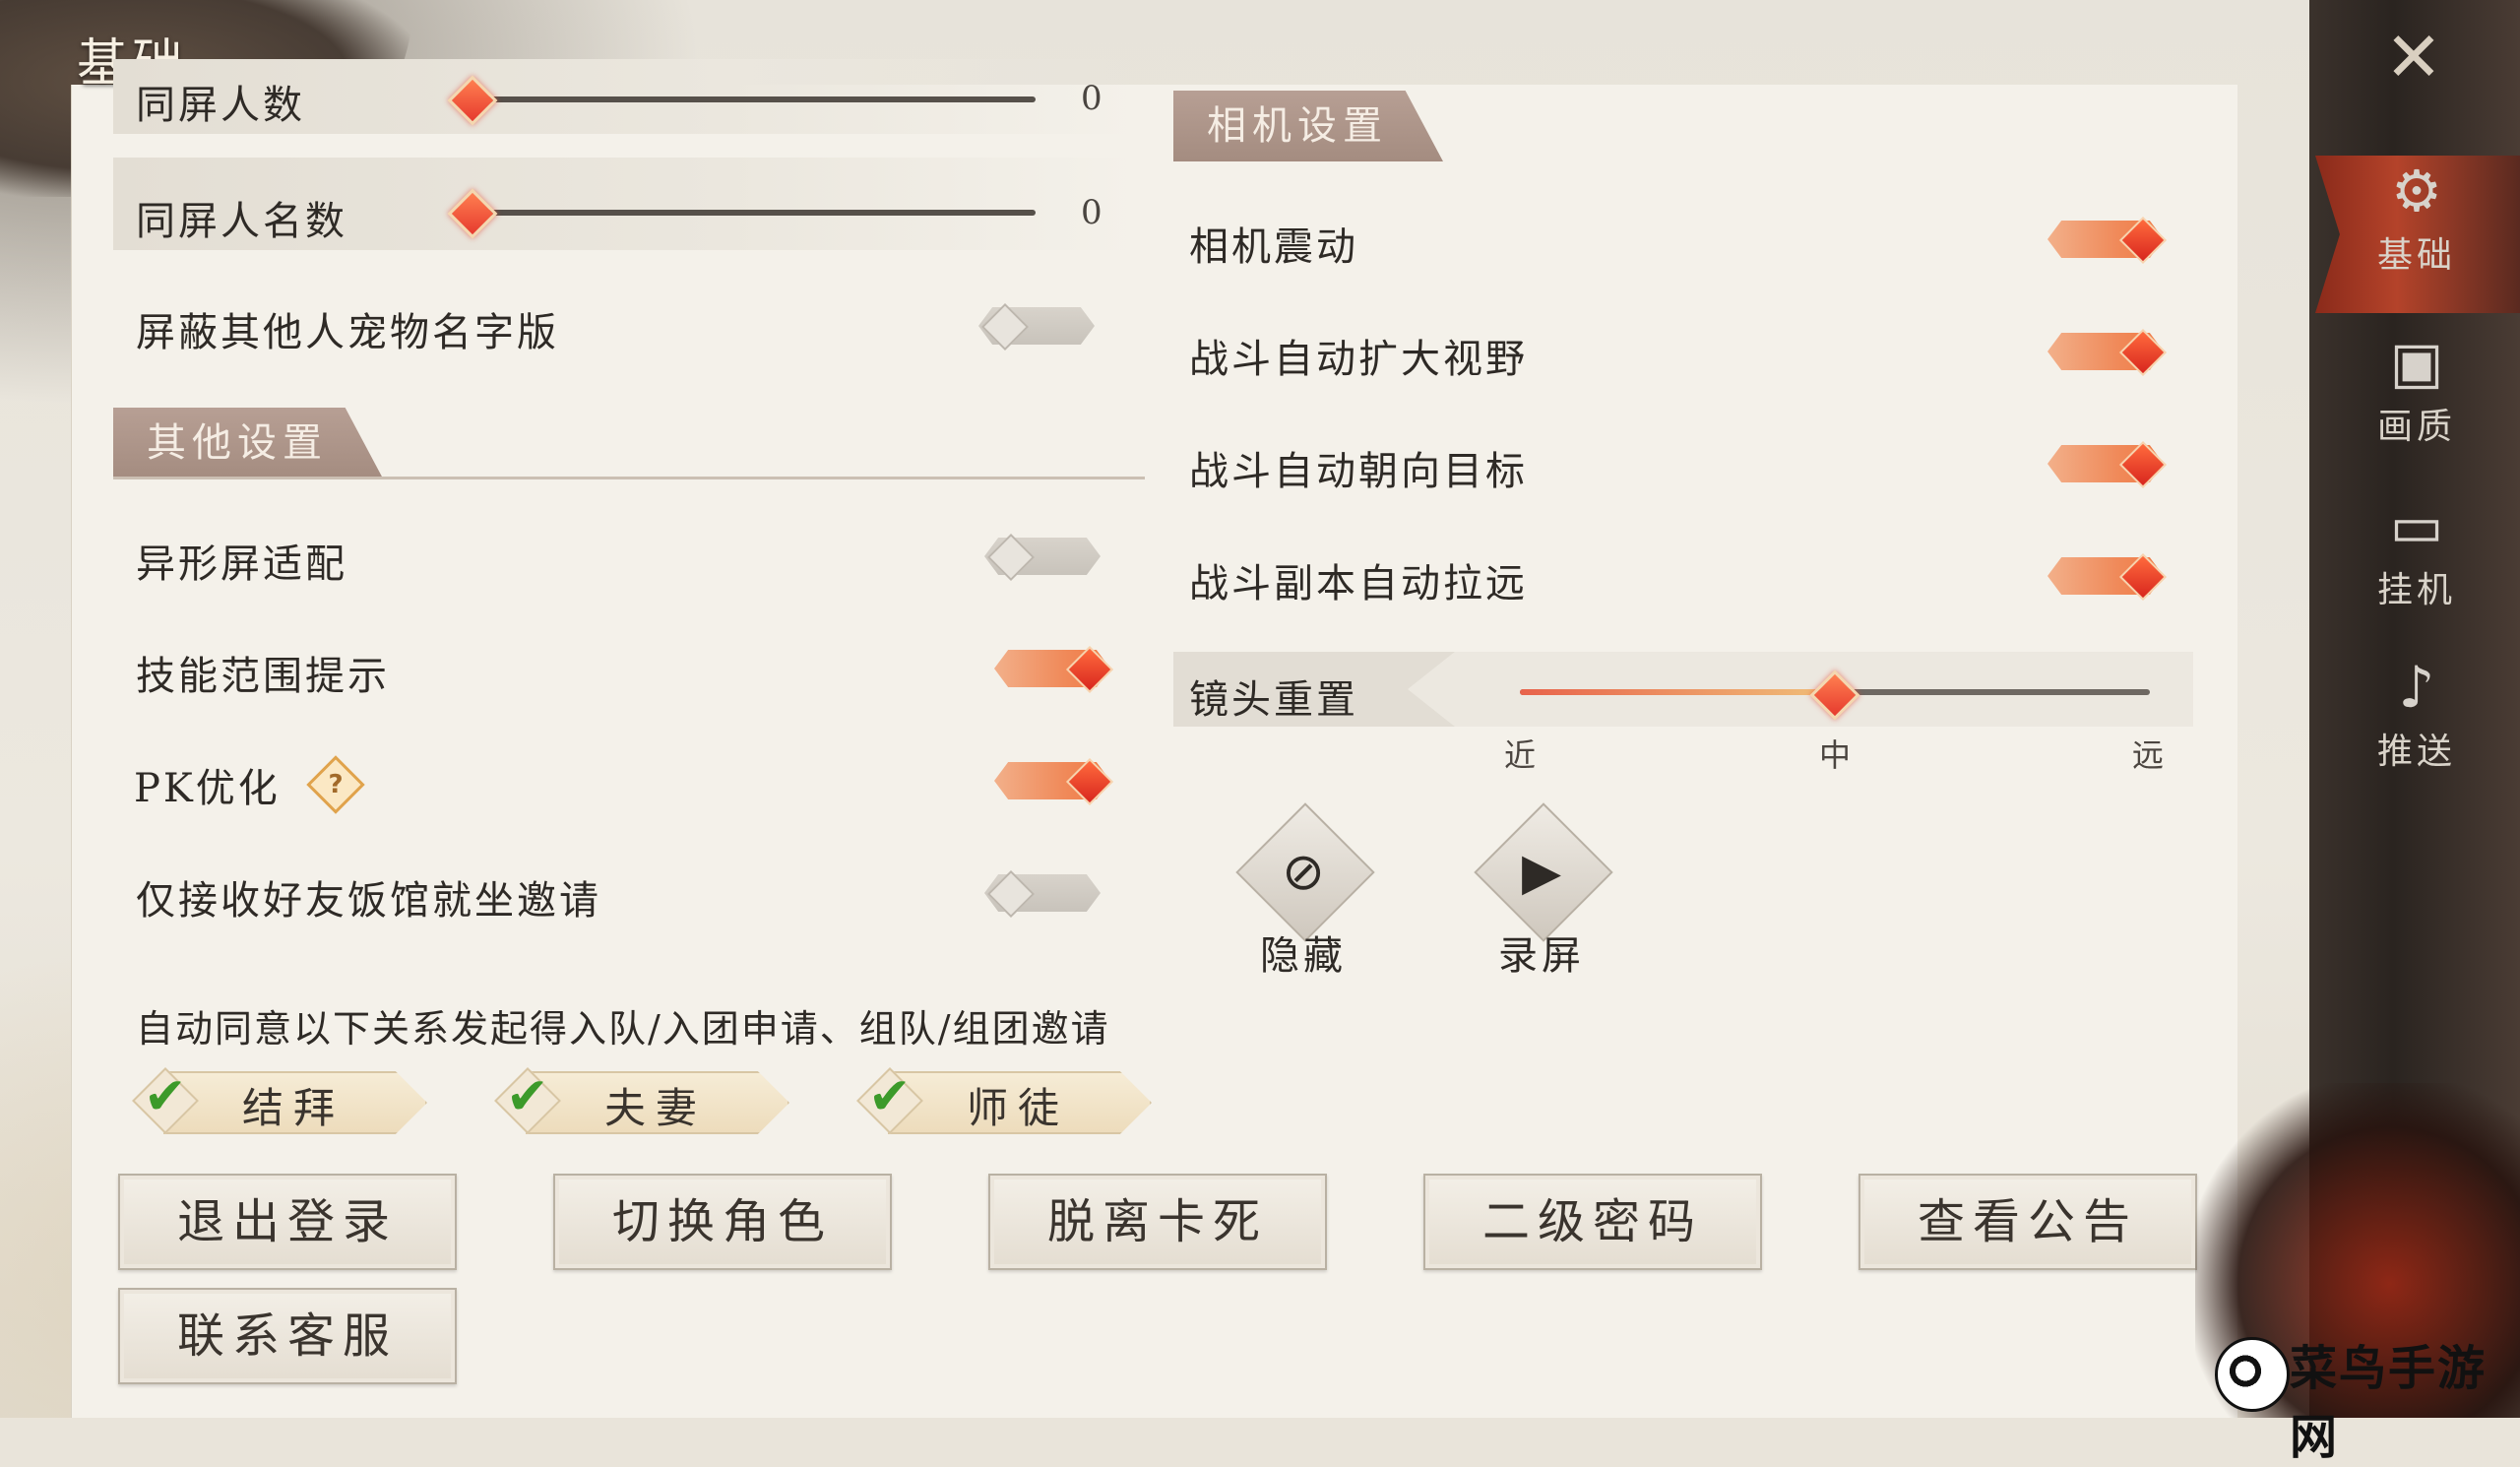 The width and height of the screenshot is (2520, 1467). Describe the element at coordinates (1042, 893) in the screenshot. I see `friend-restaurant-invite-toggle` at that location.